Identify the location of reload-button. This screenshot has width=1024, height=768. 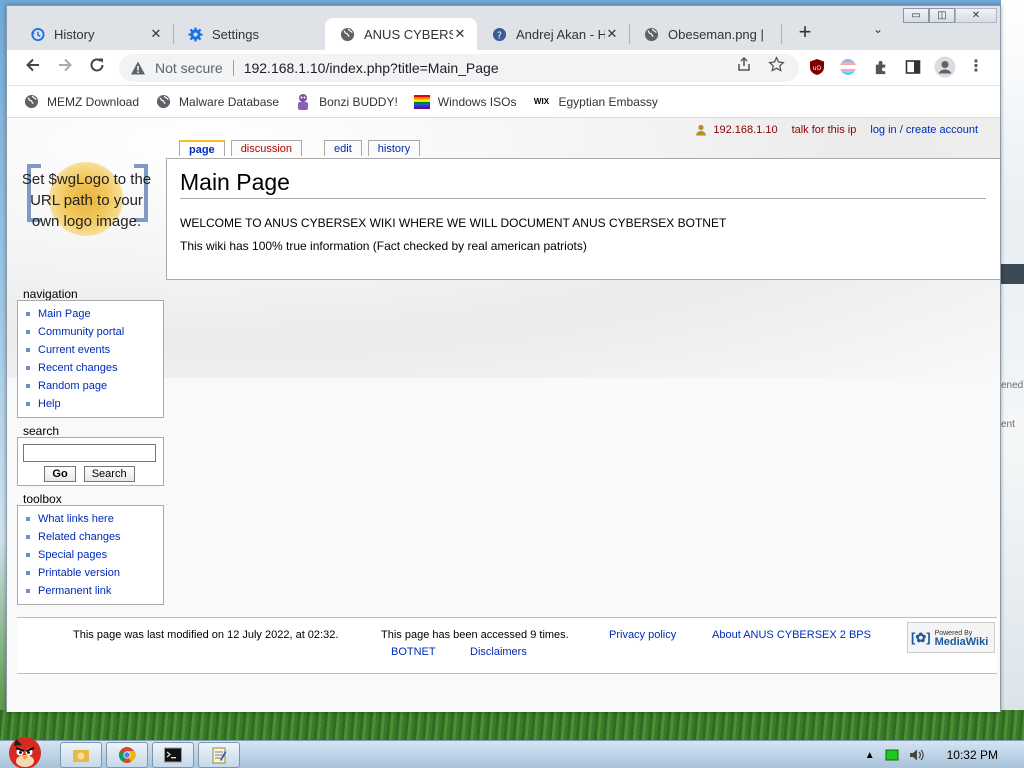
(97, 68).